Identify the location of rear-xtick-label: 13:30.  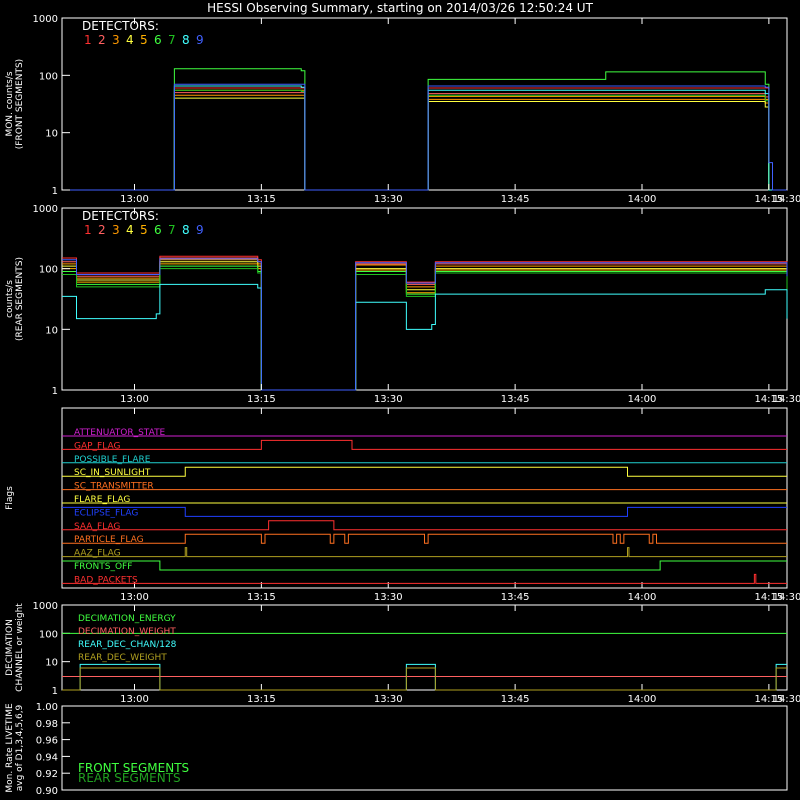
(388, 399).